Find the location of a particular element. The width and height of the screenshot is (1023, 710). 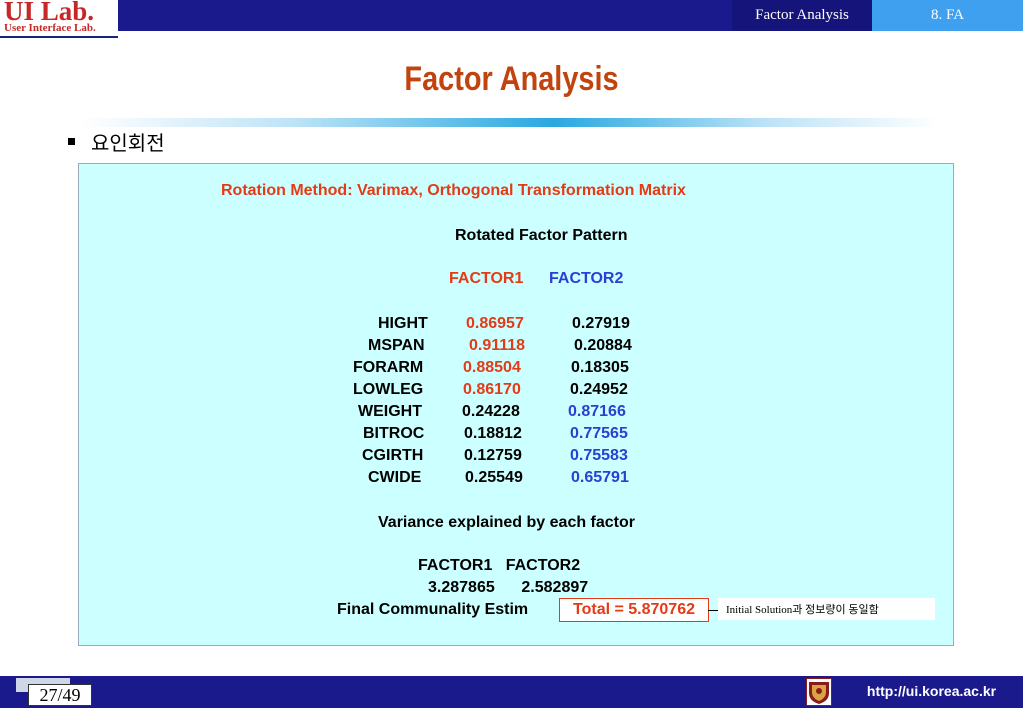

bullet-item: 요인회전 is located at coordinates (116, 141).